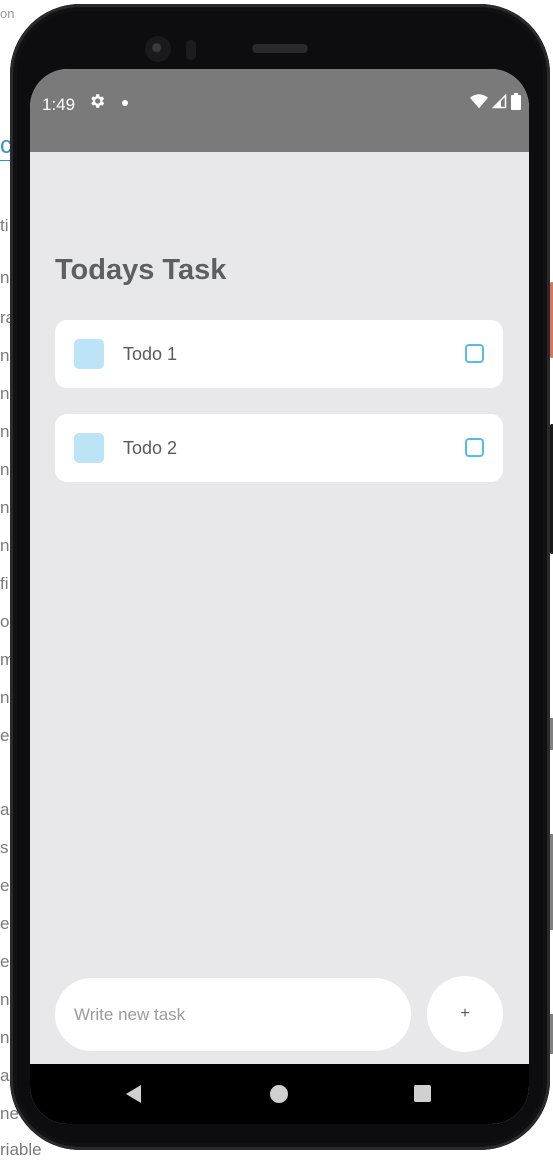  Describe the element at coordinates (4, 225) in the screenshot. I see `background-text: ti` at that location.